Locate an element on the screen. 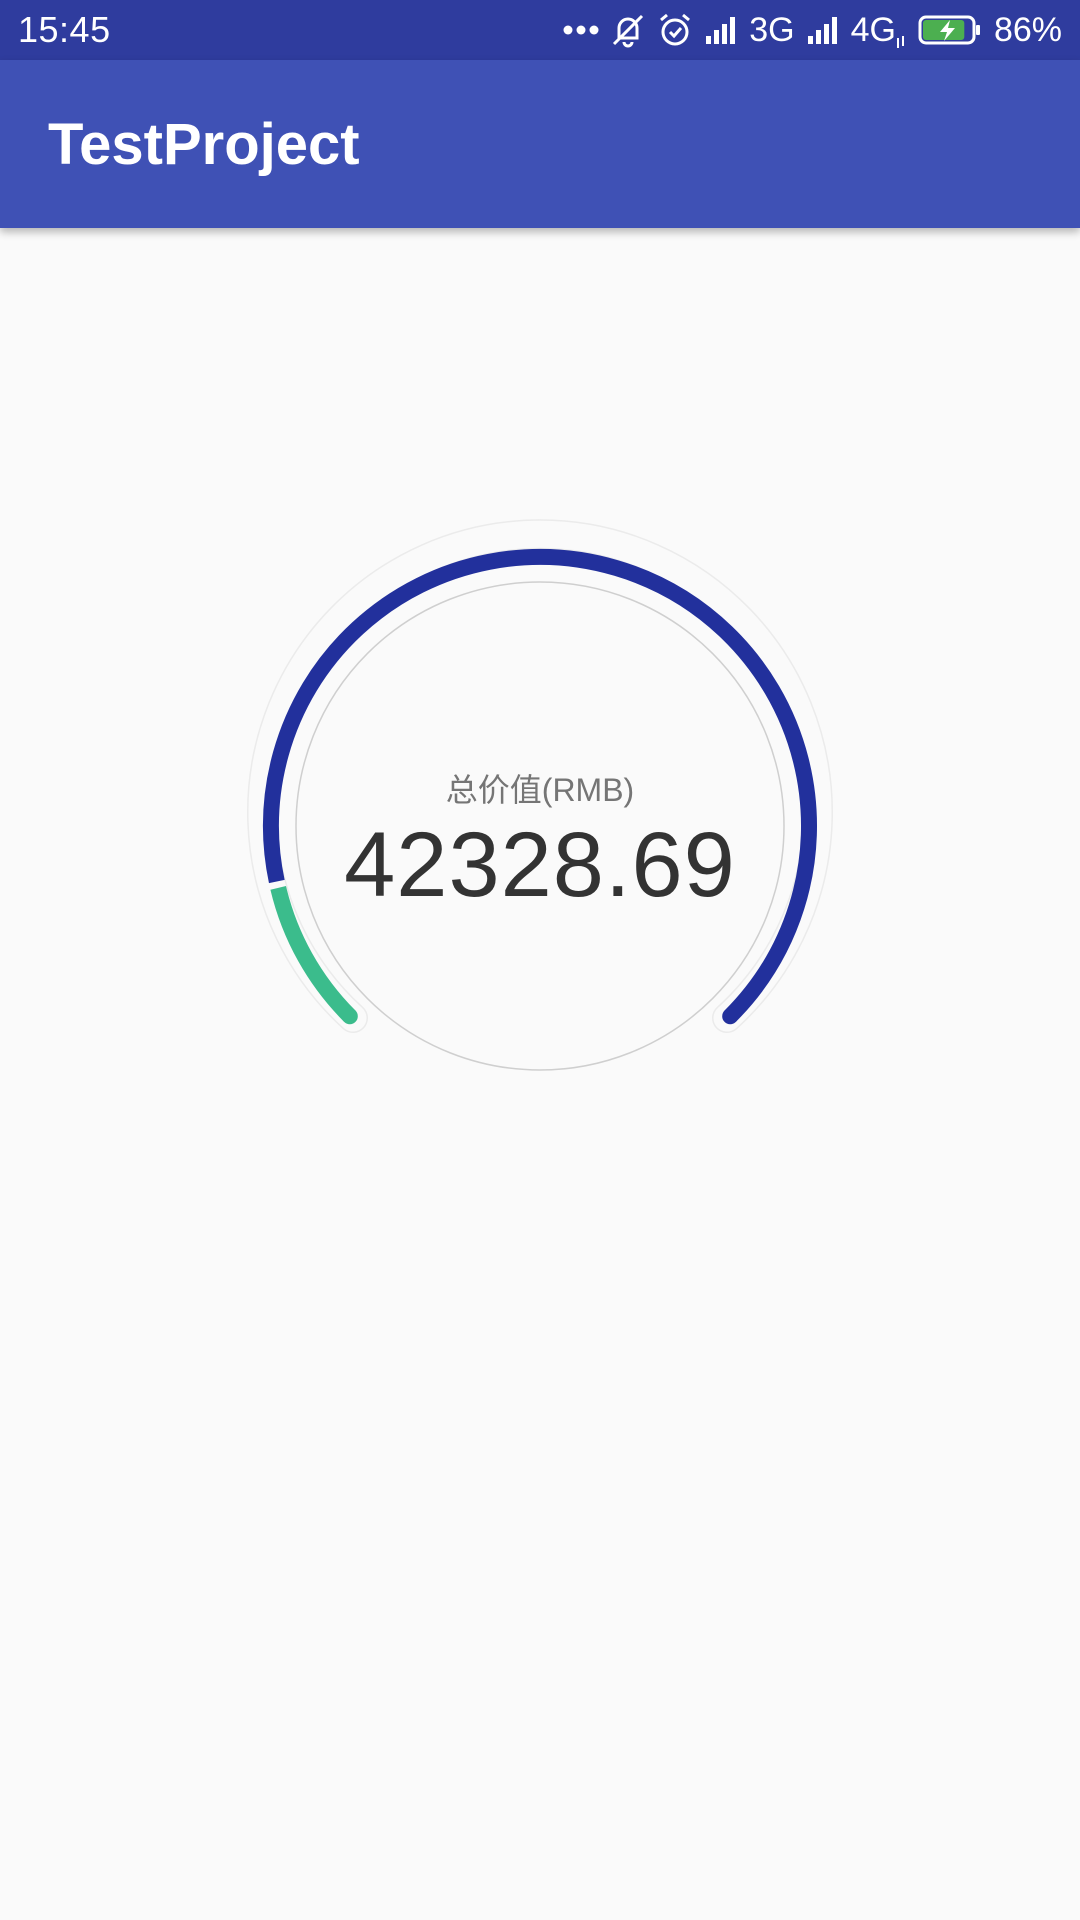  gauge-label: 总价值(RMB) is located at coordinates (540, 790).